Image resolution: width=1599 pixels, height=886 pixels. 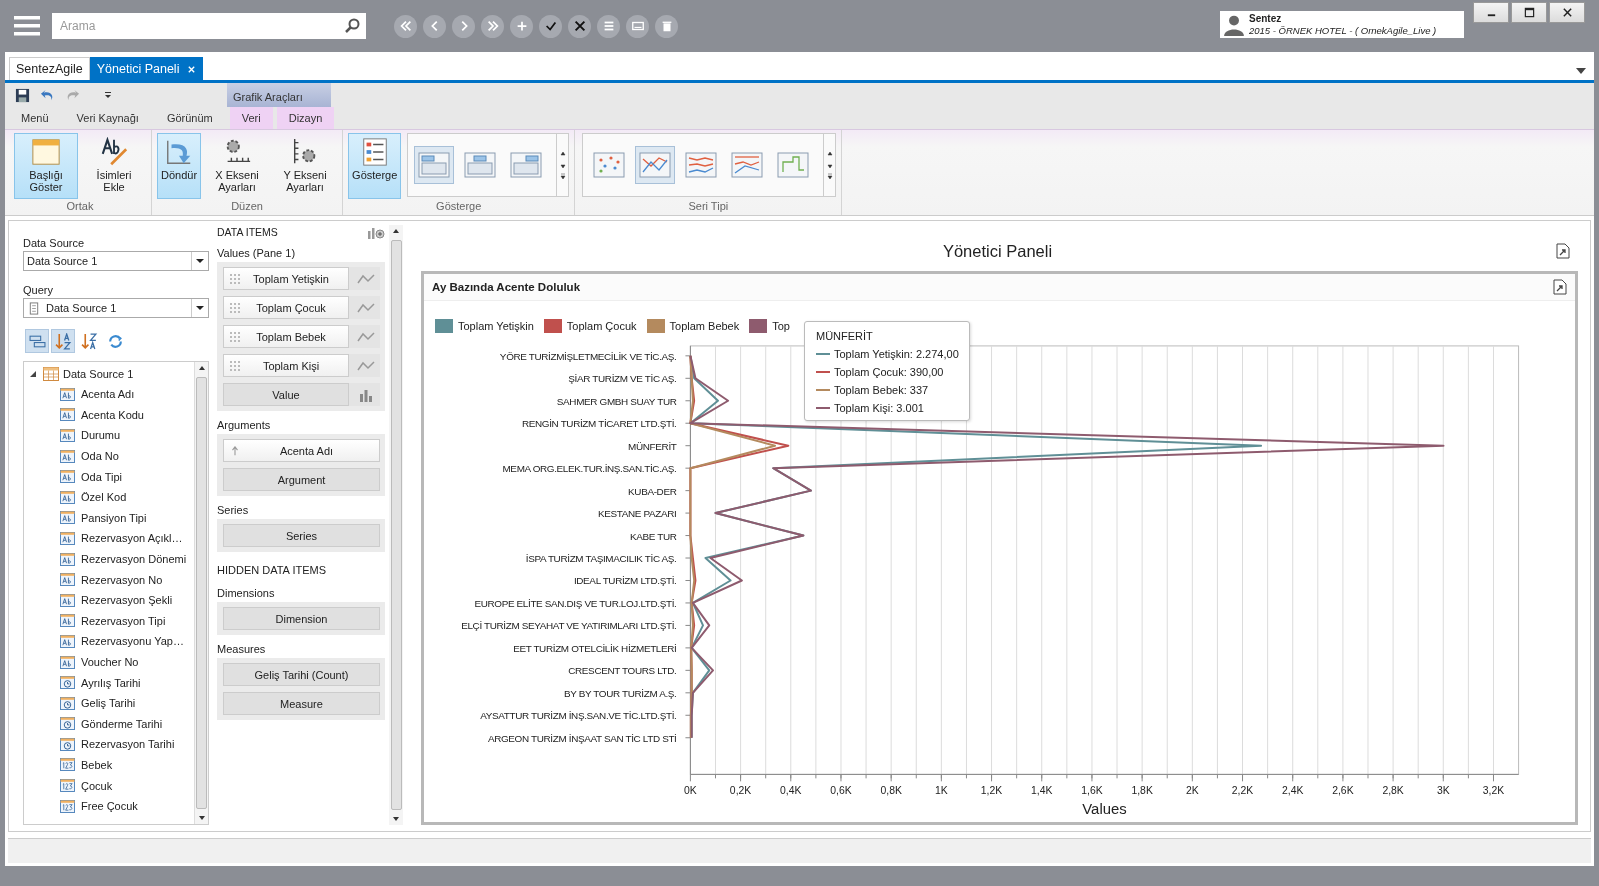 What do you see at coordinates (109, 579) in the screenshot?
I see `tree-item: Rezervasyon No` at bounding box center [109, 579].